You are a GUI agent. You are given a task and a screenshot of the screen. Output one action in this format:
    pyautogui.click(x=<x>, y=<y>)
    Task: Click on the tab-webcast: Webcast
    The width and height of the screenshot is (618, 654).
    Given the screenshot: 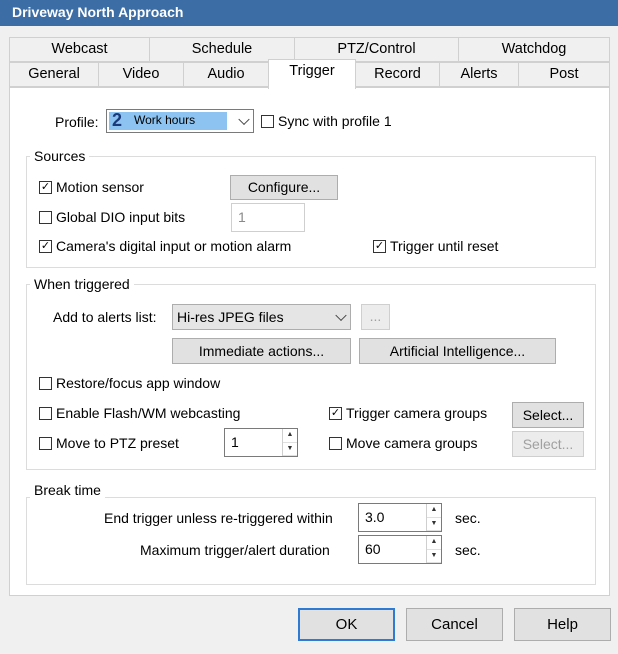 What is the action you would take?
    pyautogui.click(x=79, y=49)
    